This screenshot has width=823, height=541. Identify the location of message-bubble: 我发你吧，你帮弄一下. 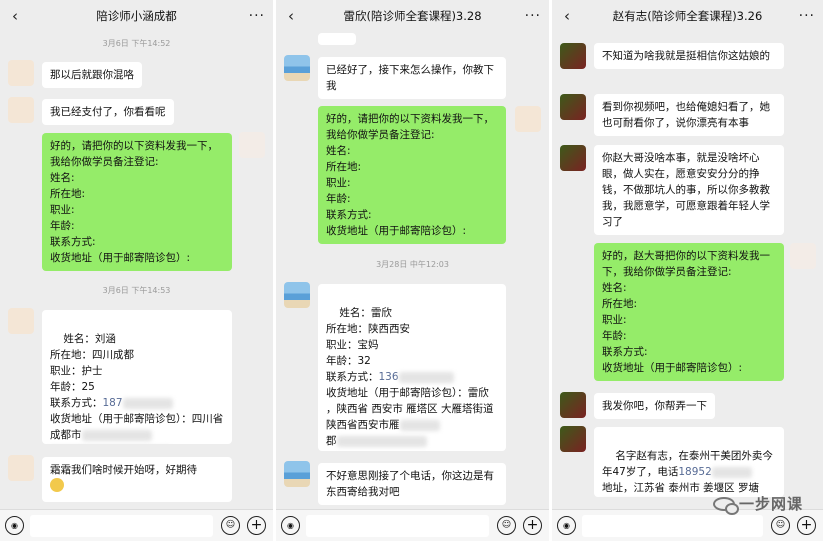
(654, 406).